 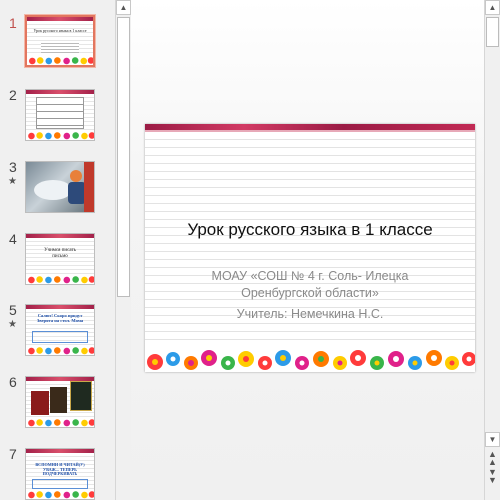 What do you see at coordinates (60, 253) in the screenshot?
I see `thumbnail-title: Учимся писать письмо` at bounding box center [60, 253].